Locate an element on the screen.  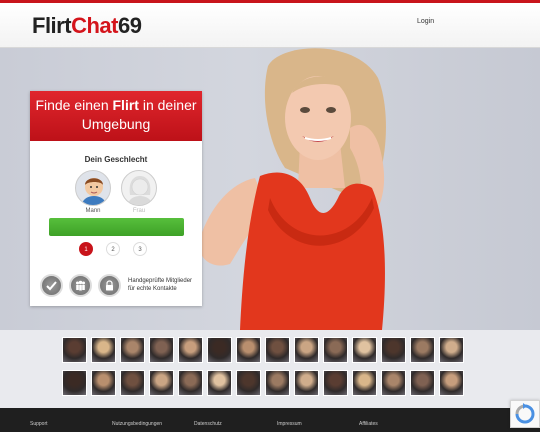
lock-icon is located at coordinates (109, 285).